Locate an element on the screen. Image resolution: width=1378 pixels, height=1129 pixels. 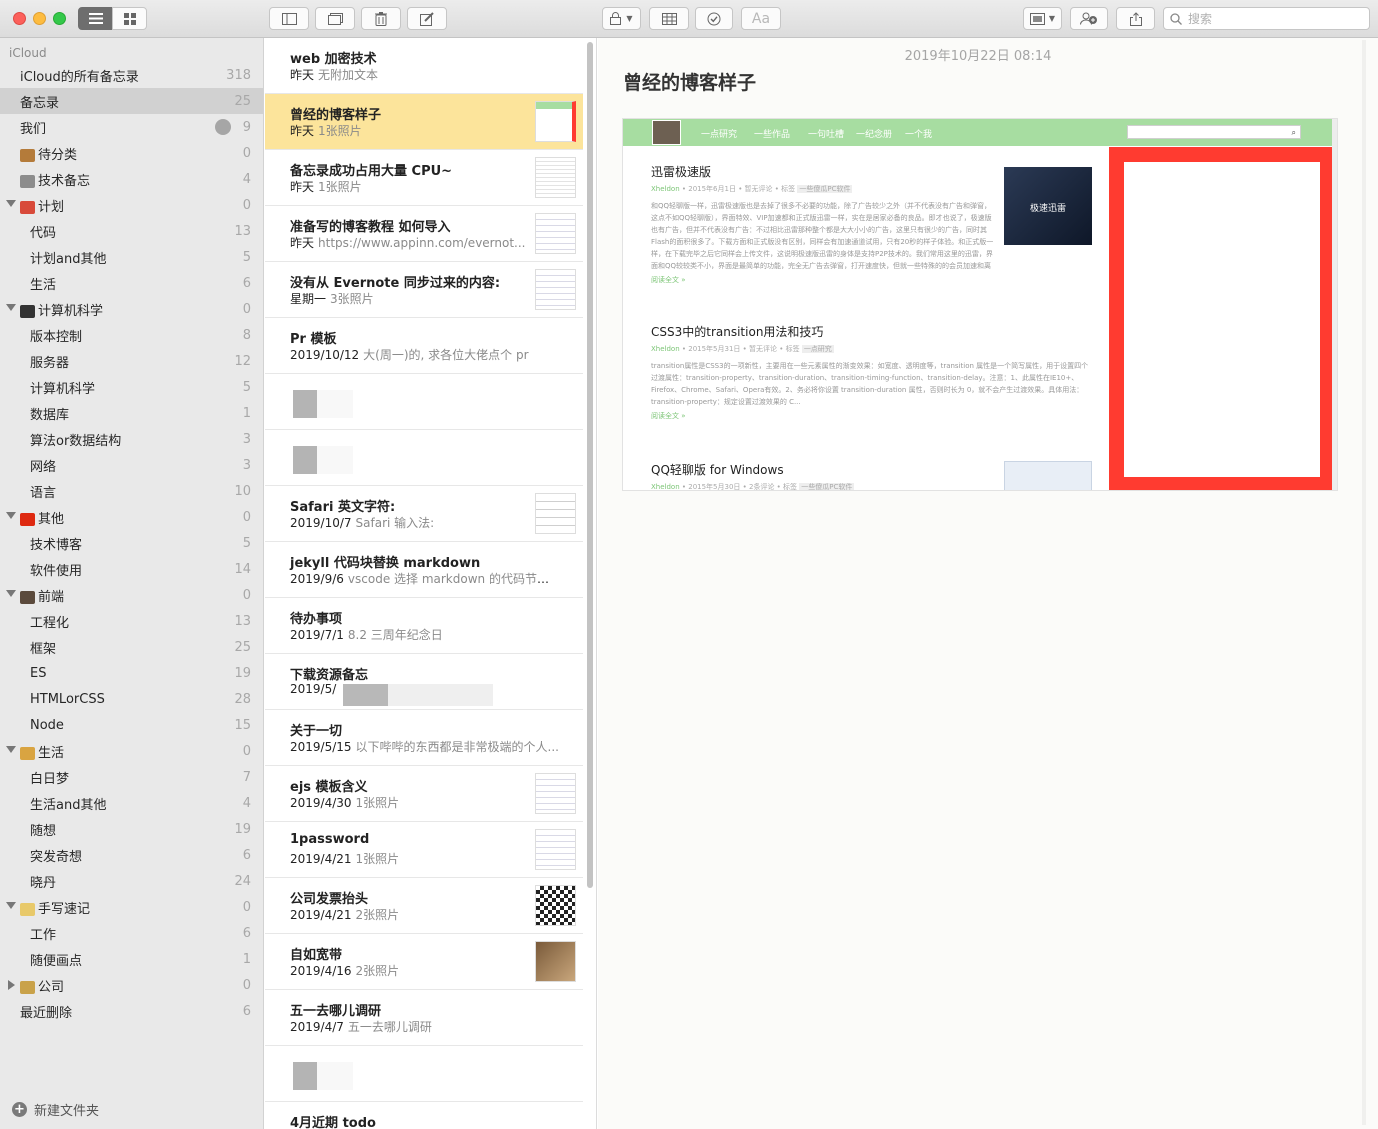
new-note-button is located at coordinates (427, 18).